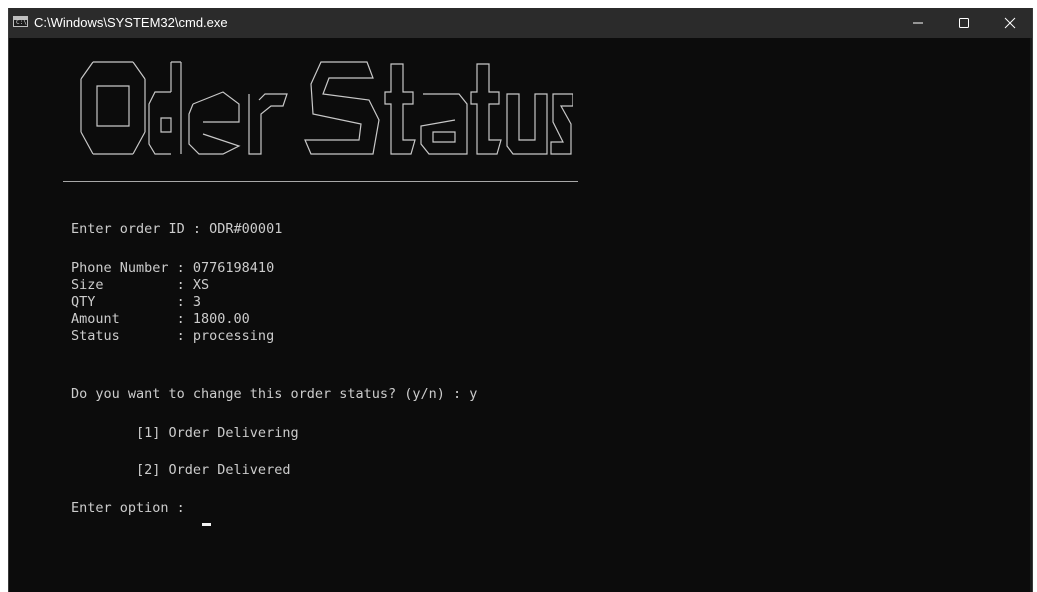 The image size is (1037, 592). What do you see at coordinates (561, 124) in the screenshot?
I see `banner-letter-s-small` at bounding box center [561, 124].